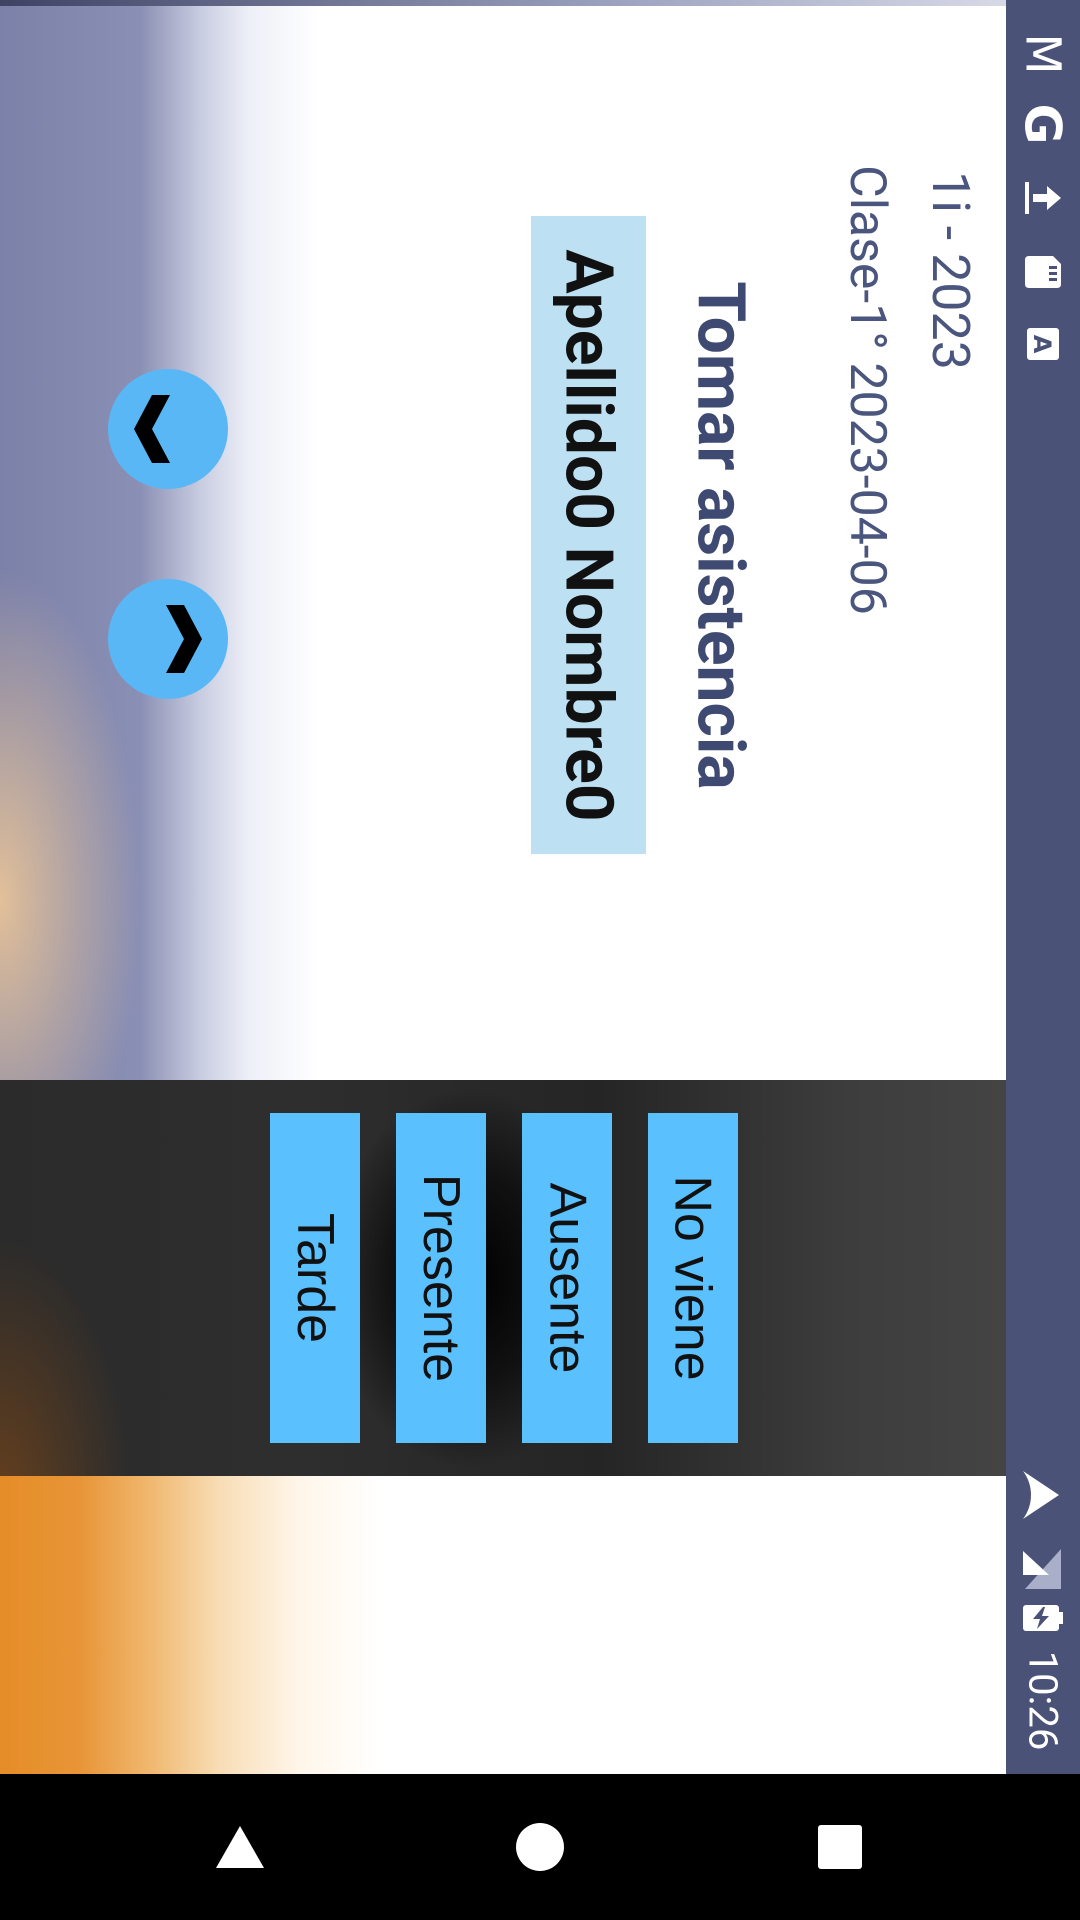  I want to click on background-gradient, so click(503, 1625).